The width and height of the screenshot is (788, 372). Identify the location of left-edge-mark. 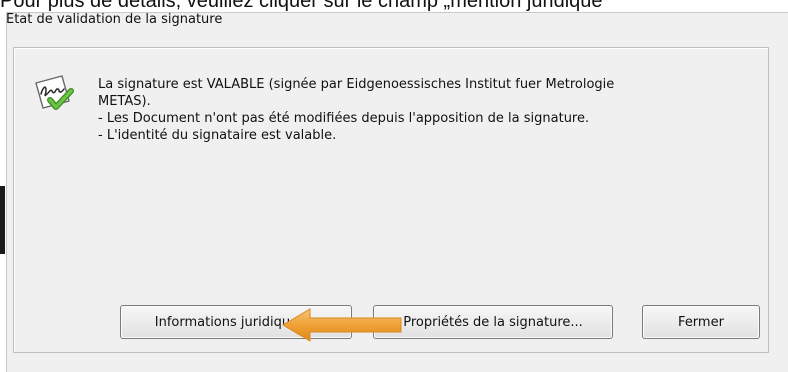
(2, 220).